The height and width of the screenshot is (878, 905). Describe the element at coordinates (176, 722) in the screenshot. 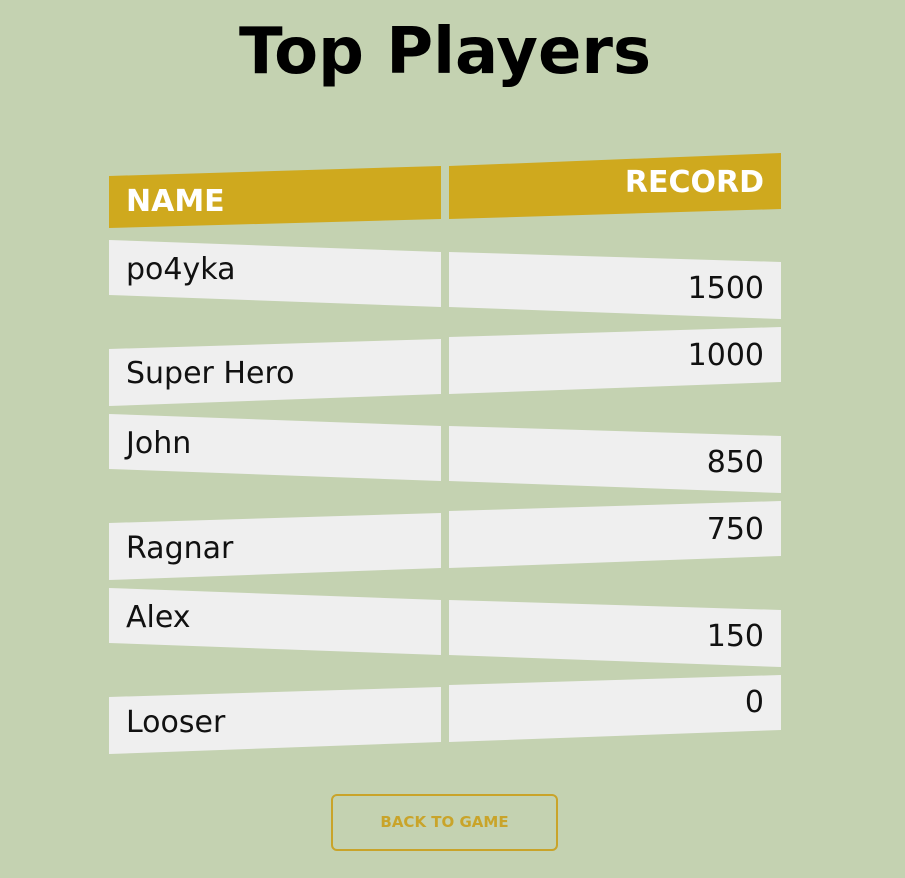

I see `player-name: Looser` at that location.